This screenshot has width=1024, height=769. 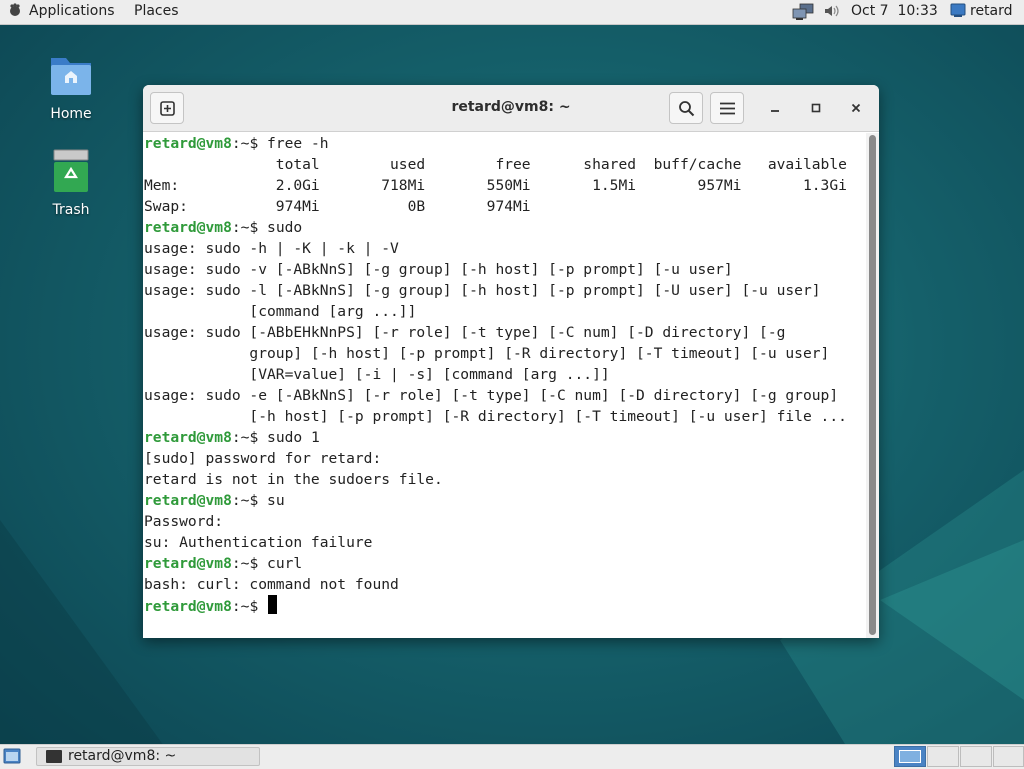 I want to click on desktop-icon-label: Trash, so click(x=71, y=210).